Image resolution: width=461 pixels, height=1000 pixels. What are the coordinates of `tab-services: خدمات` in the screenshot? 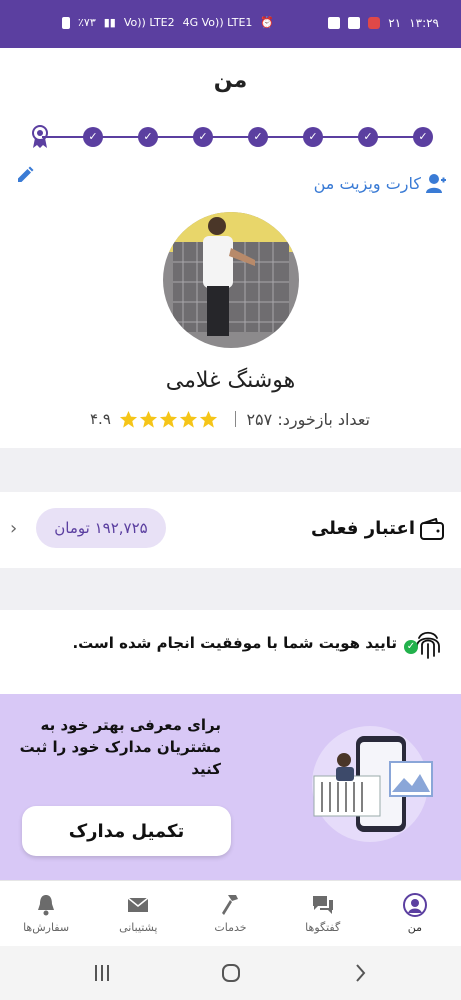 It's located at (230, 913).